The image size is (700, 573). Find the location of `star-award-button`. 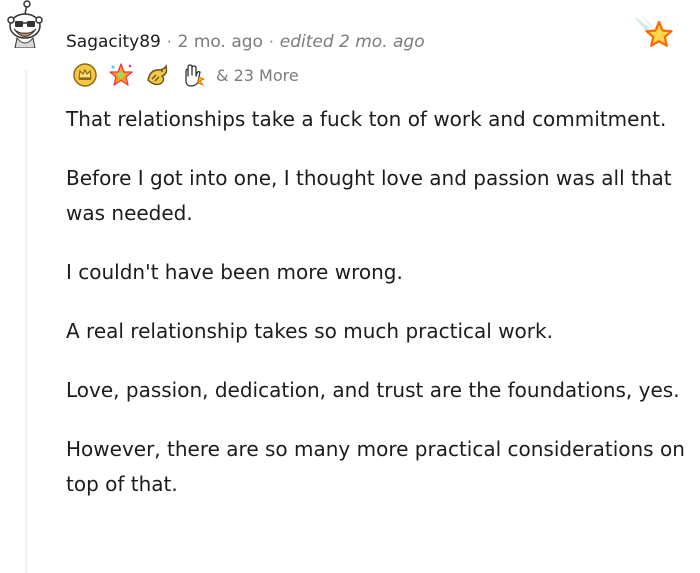

star-award-button is located at coordinates (655, 34).